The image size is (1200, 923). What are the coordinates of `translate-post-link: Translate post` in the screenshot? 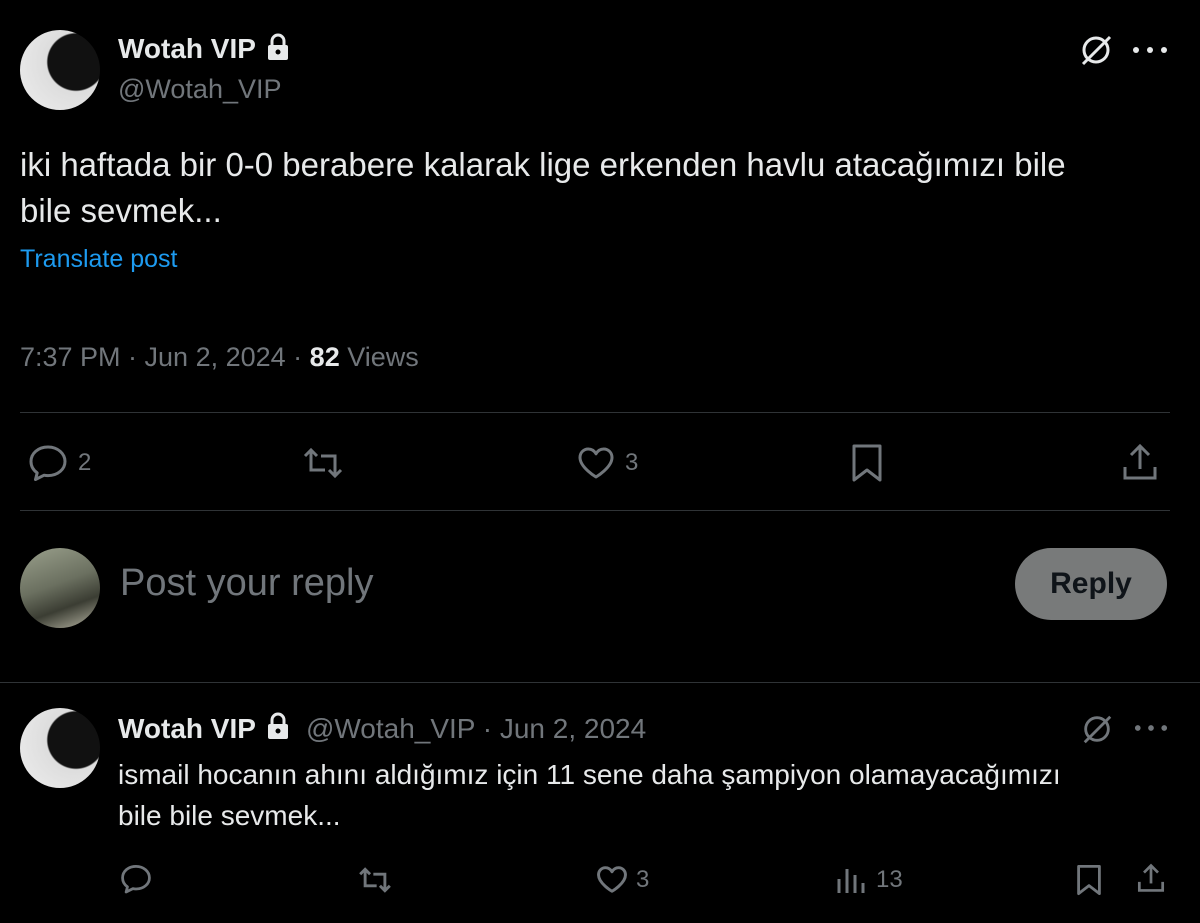 It's located at (98, 259).